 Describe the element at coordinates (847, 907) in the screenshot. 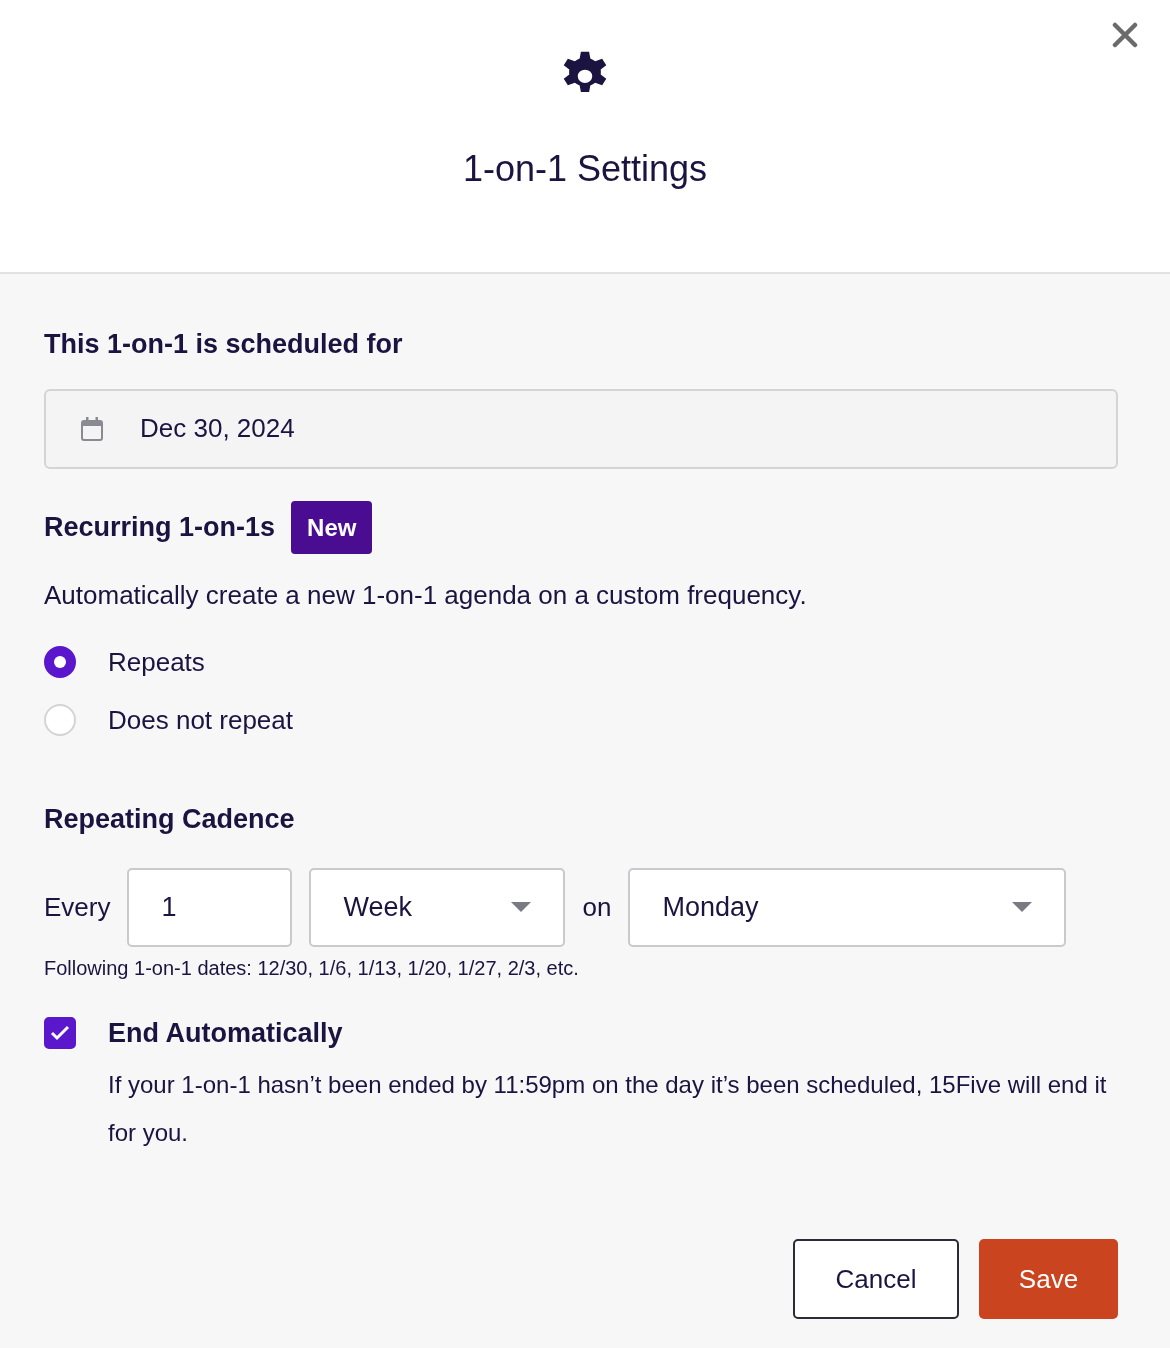

I see `dropdown: Monday` at that location.